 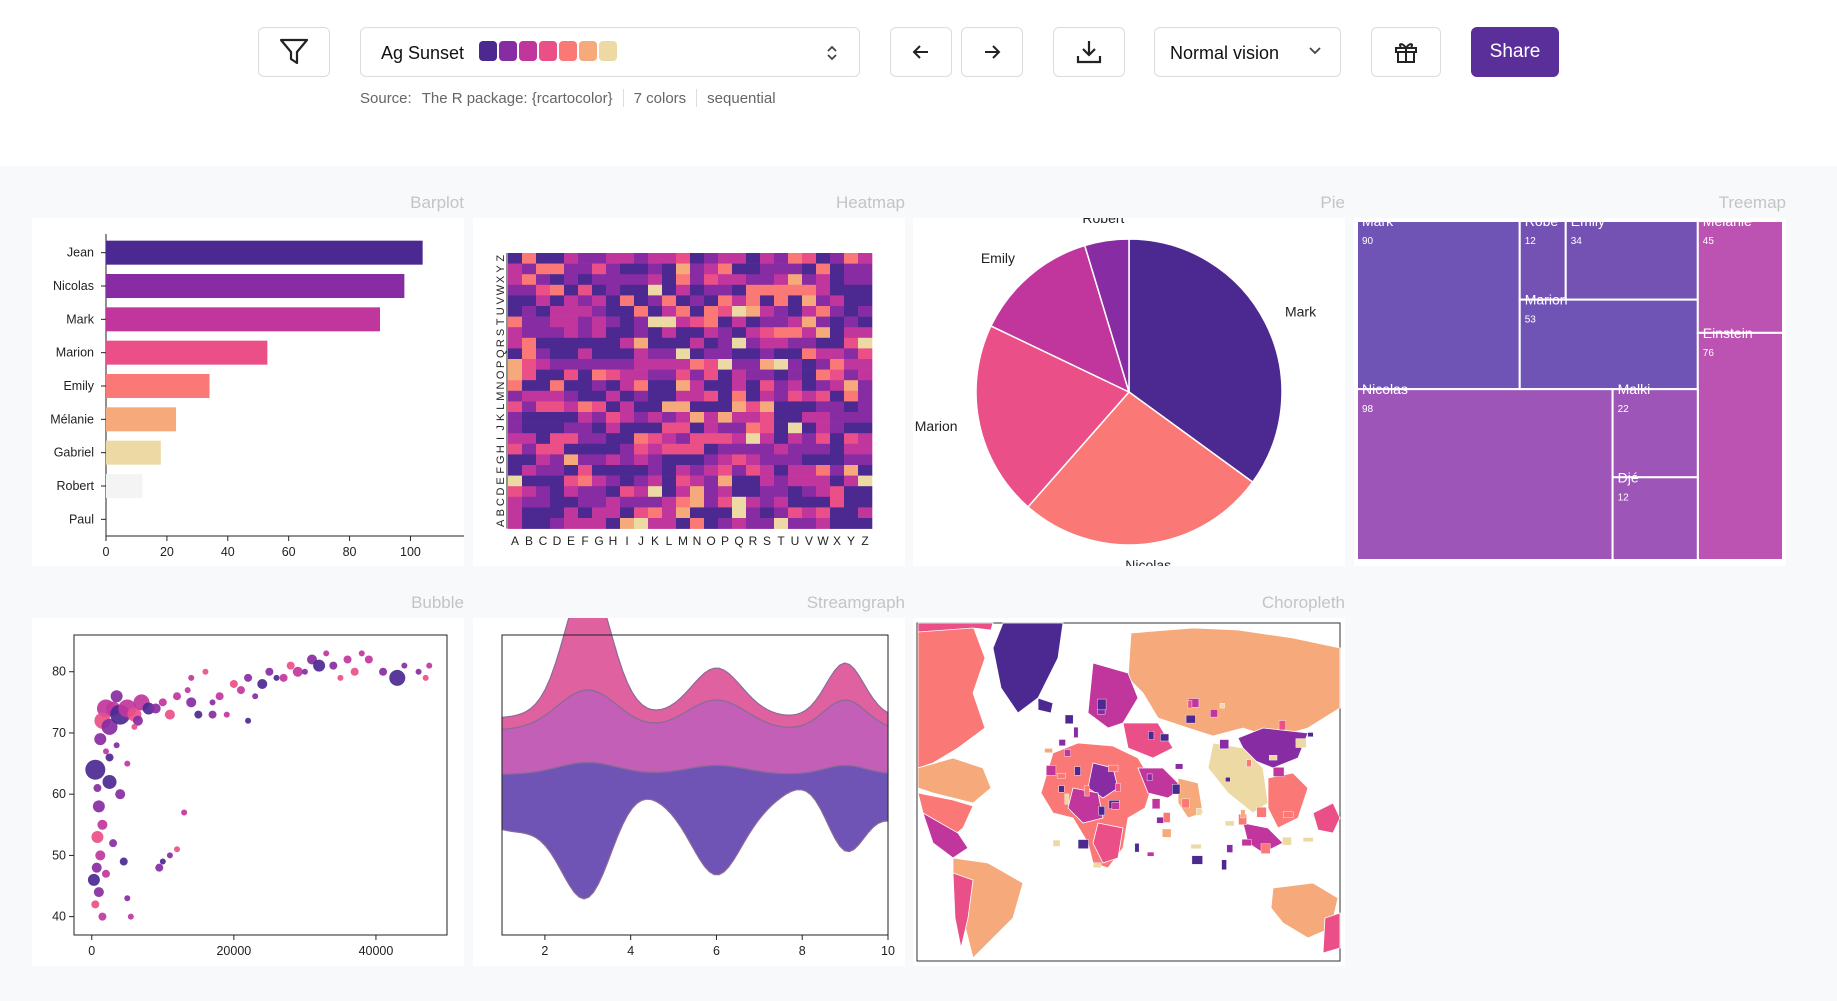 What do you see at coordinates (1740, 446) in the screenshot?
I see `treemap-node` at bounding box center [1740, 446].